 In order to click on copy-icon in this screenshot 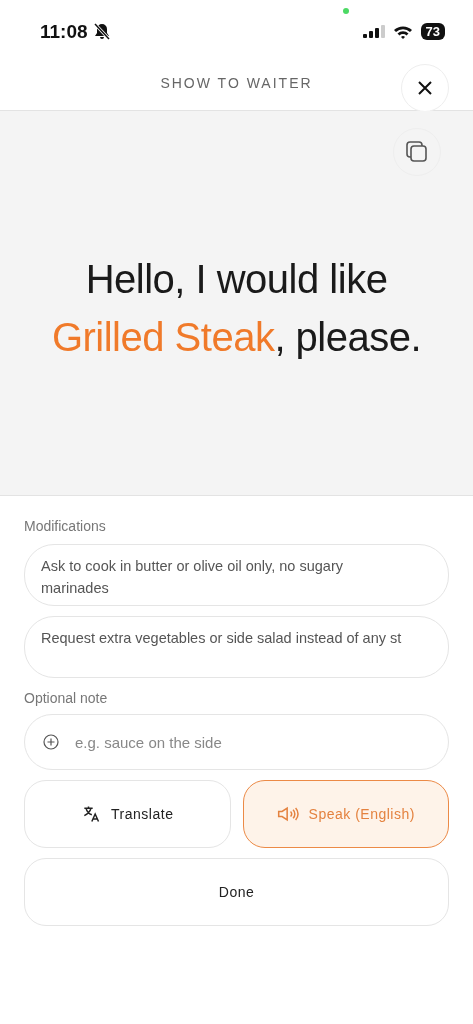, I will do `click(417, 152)`.